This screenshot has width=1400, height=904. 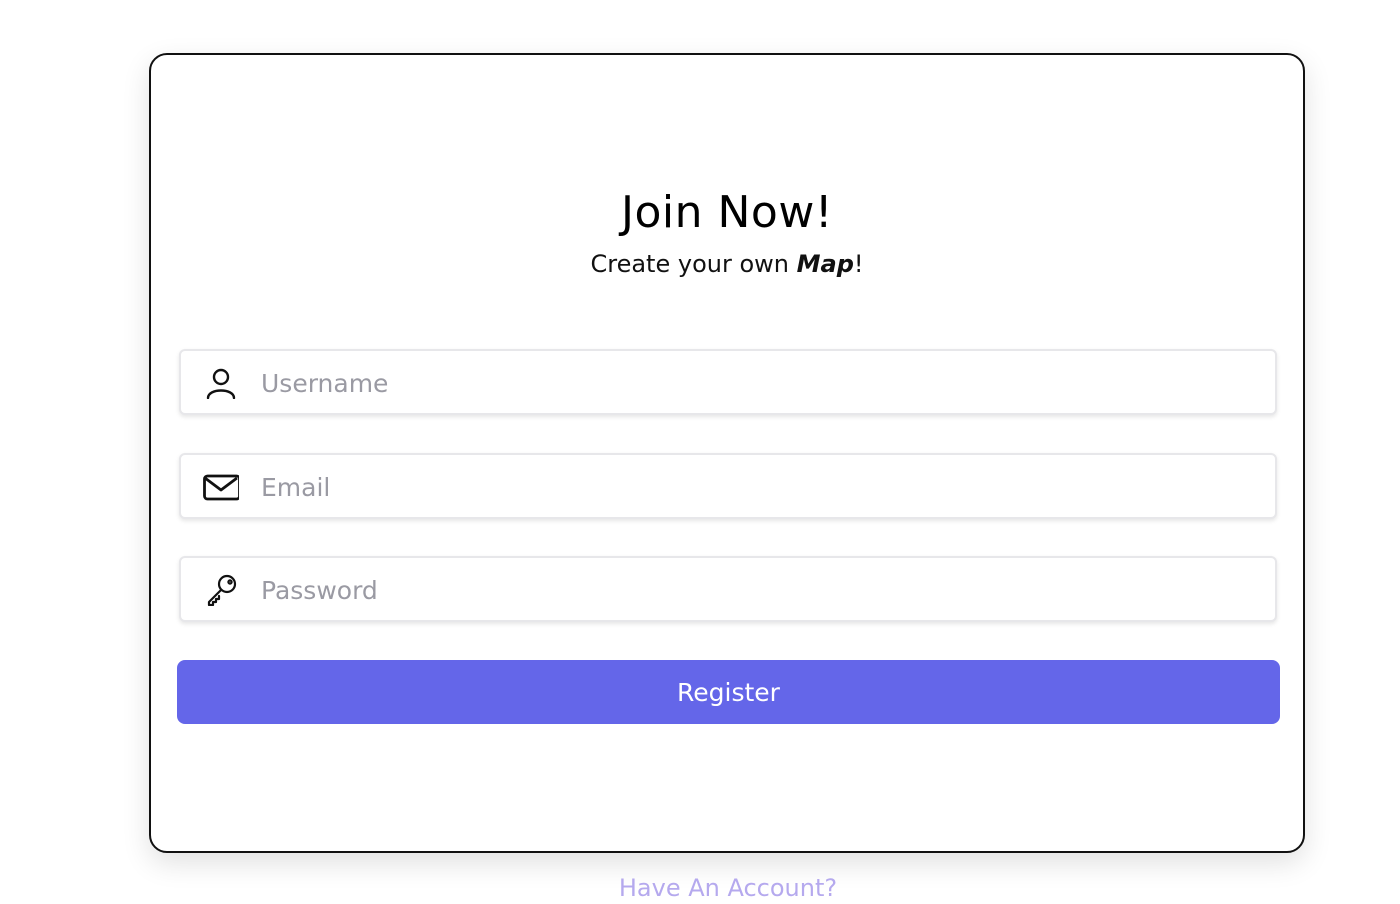 I want to click on user-icon, so click(x=221, y=383).